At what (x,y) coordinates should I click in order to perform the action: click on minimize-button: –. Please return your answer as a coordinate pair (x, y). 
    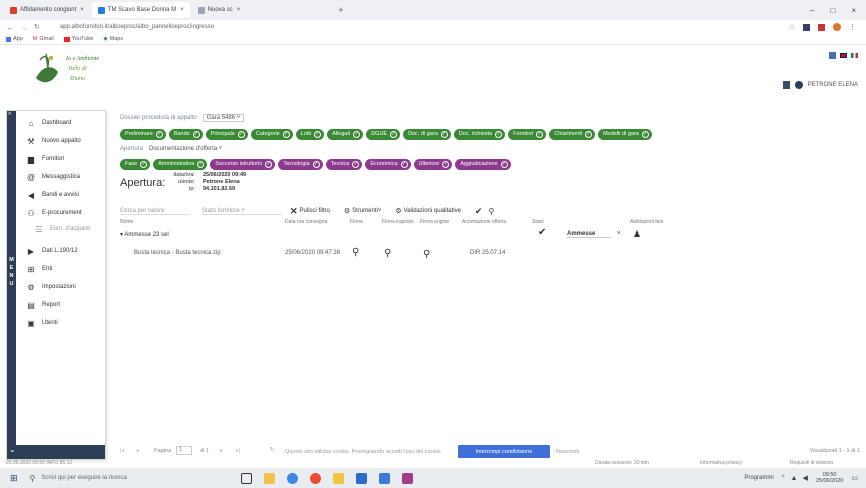
    Looking at the image, I should click on (812, 10).